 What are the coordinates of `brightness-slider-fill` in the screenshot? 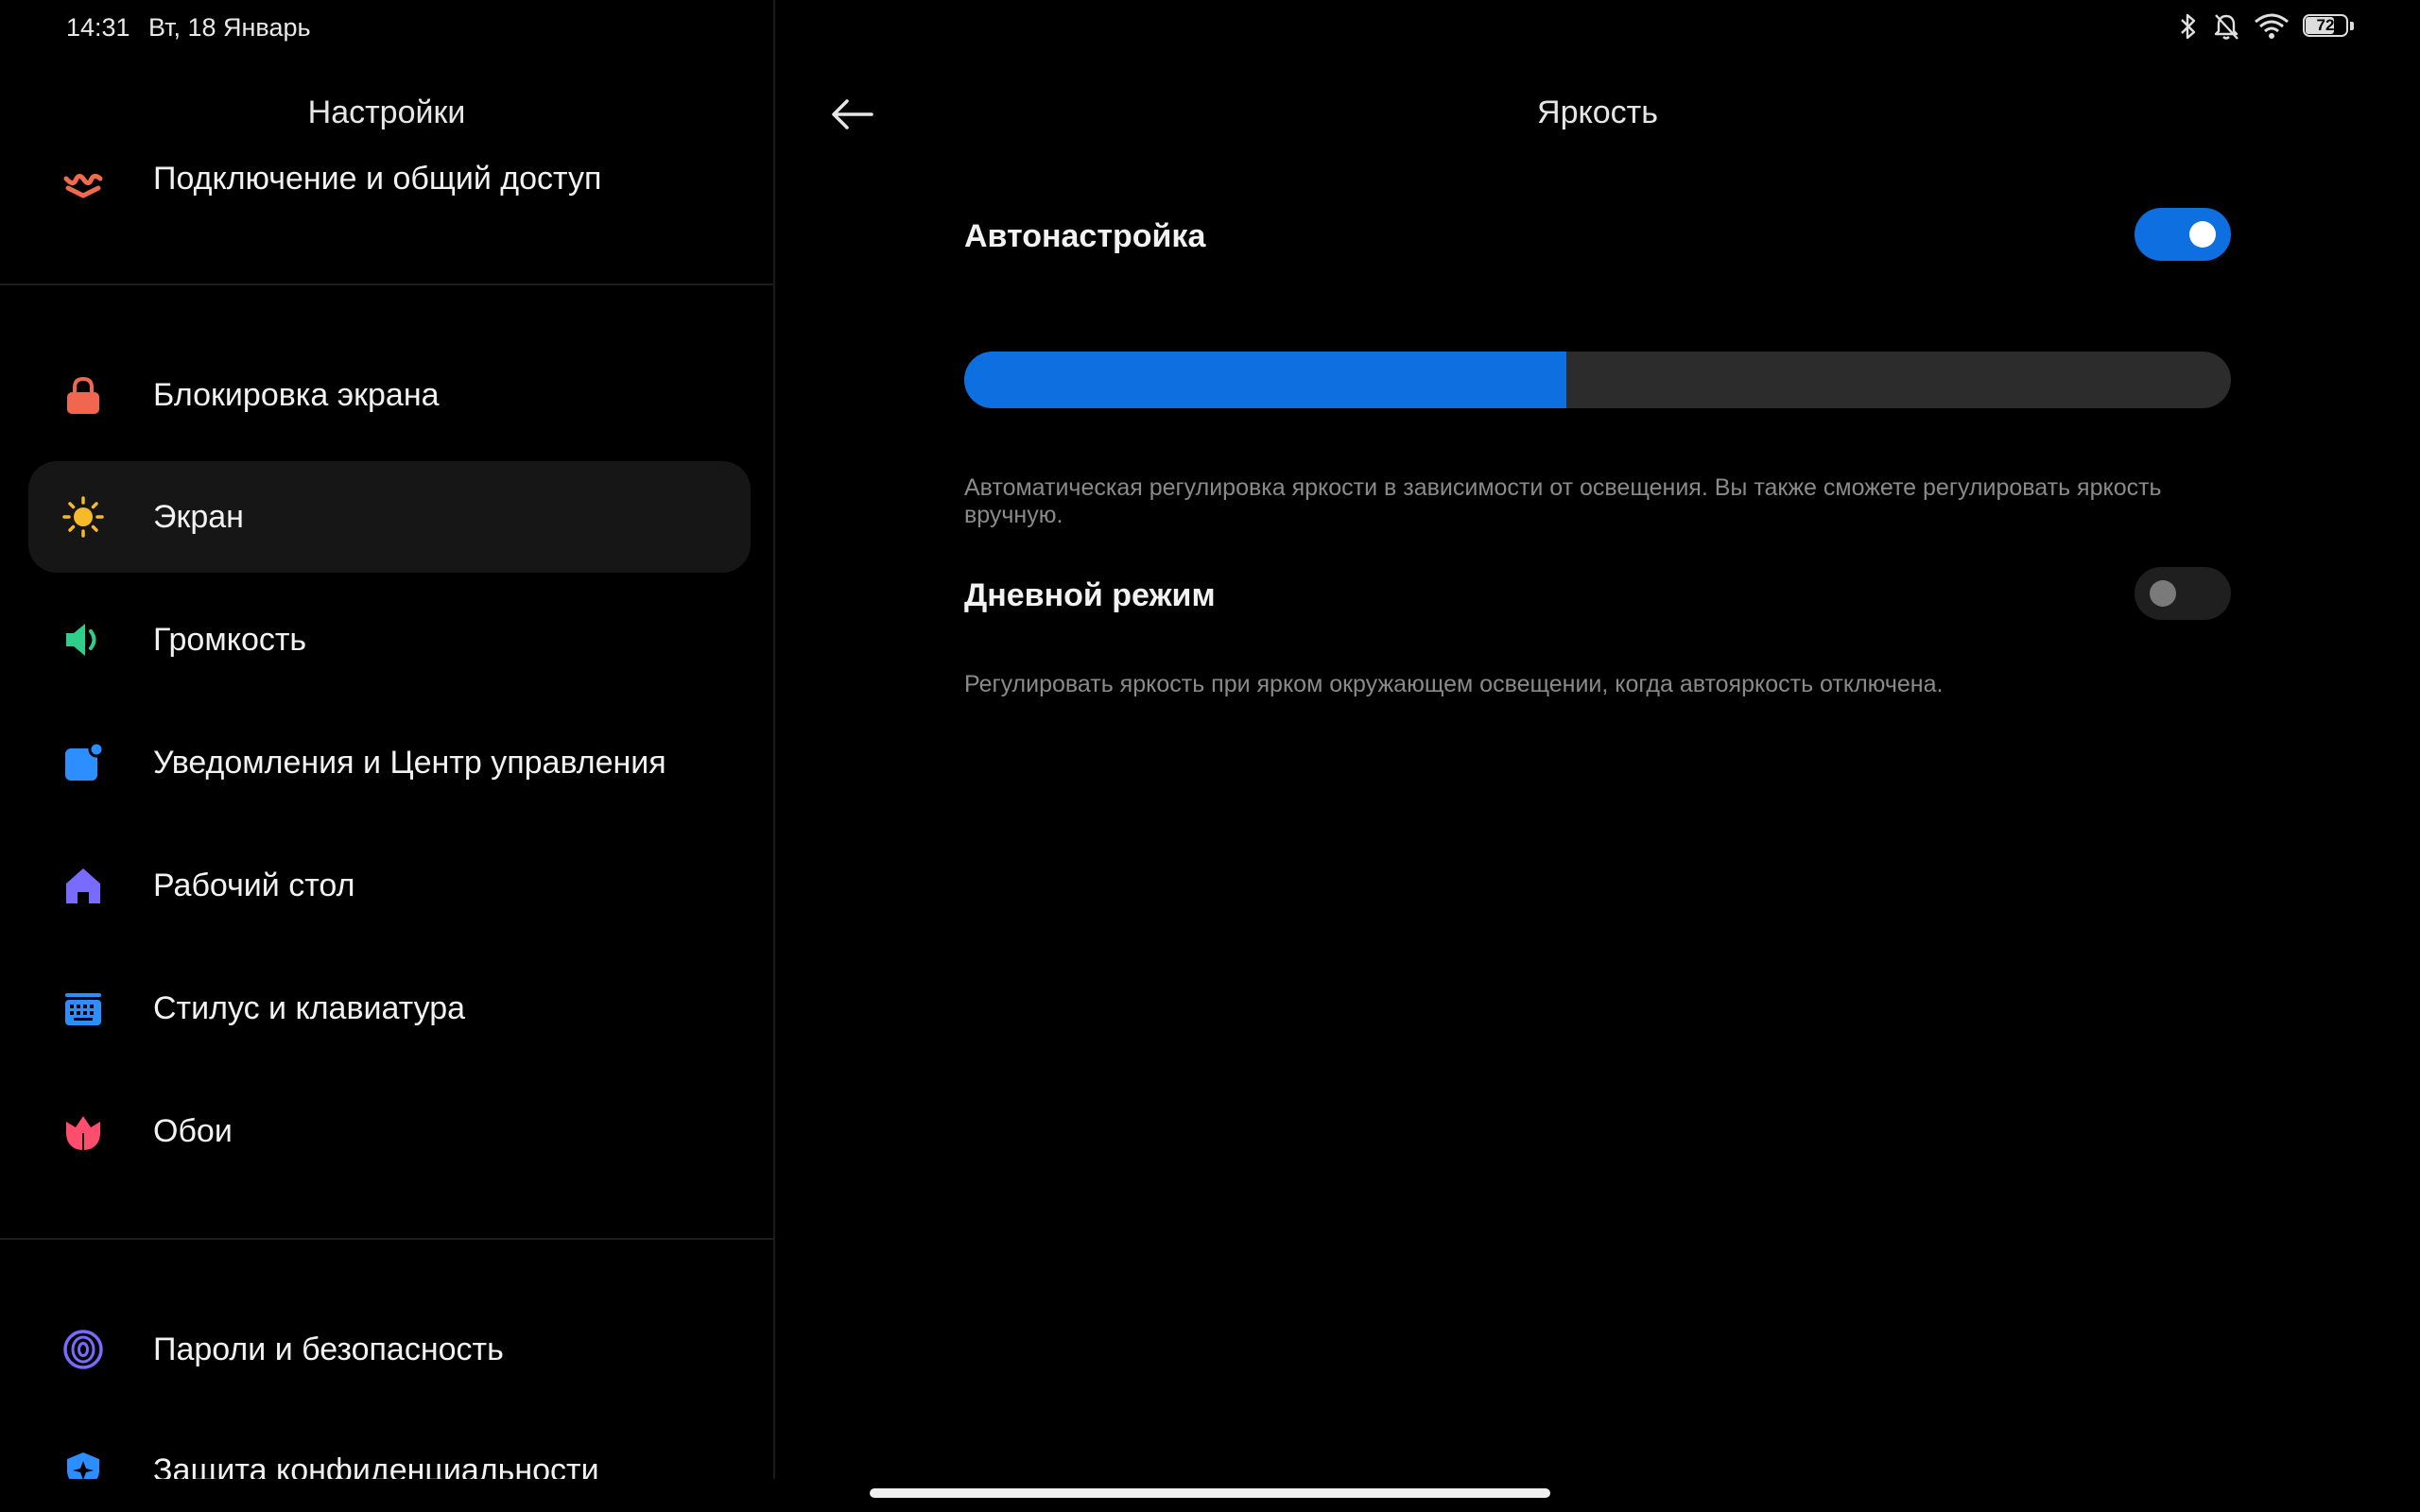 It's located at (1265, 380).